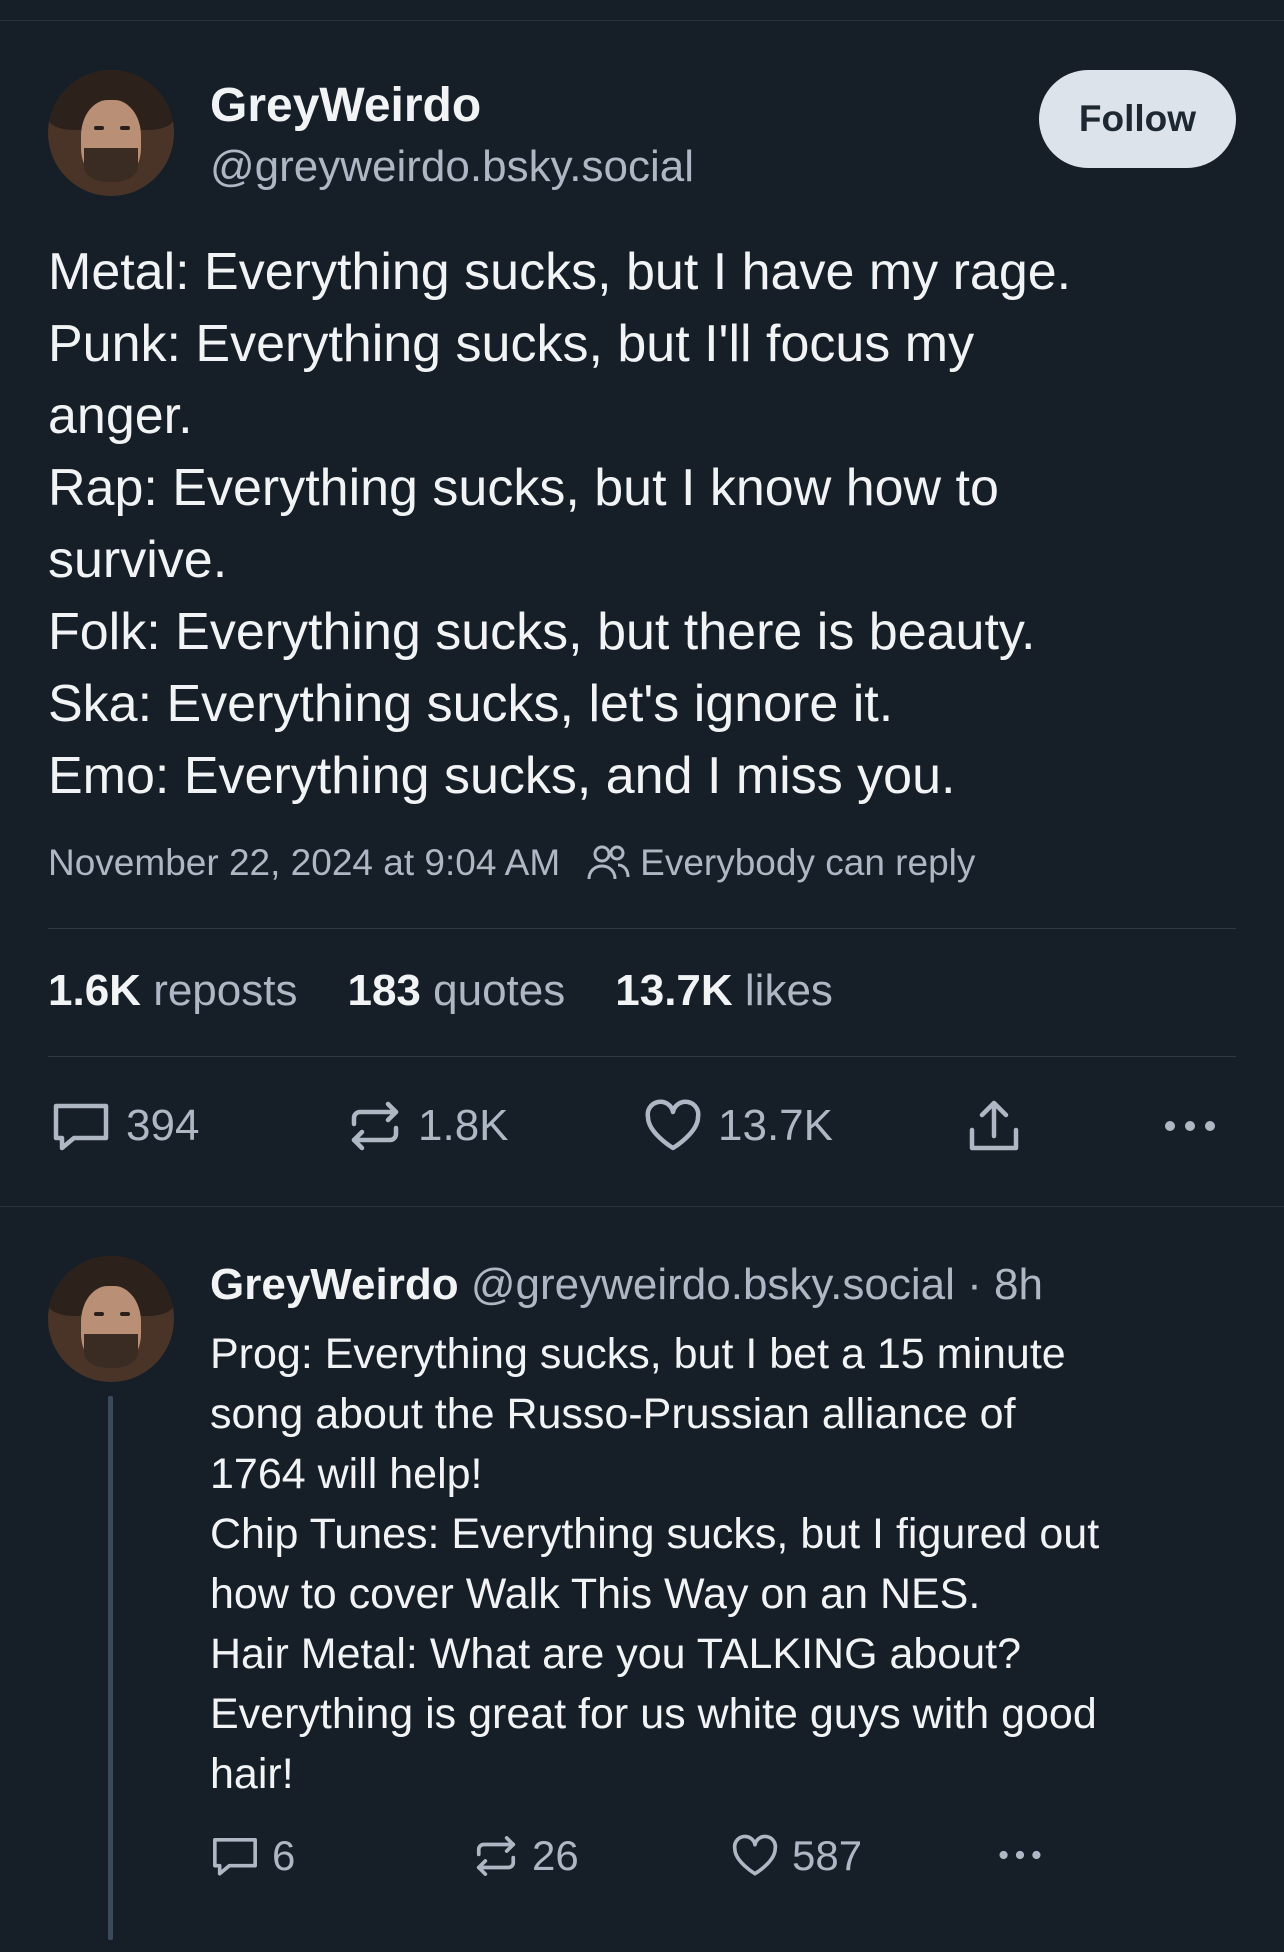  Describe the element at coordinates (124, 1126) in the screenshot. I see `reply-button: 394` at that location.